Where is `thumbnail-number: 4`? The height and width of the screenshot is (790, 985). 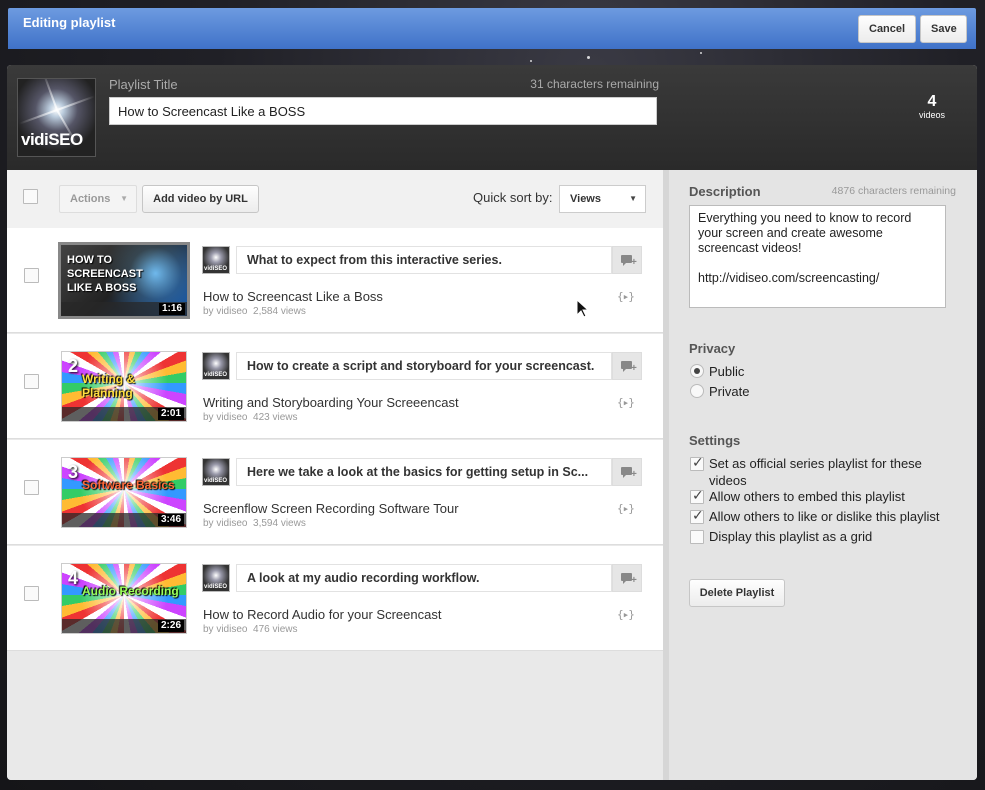
thumbnail-number: 4 is located at coordinates (73, 578).